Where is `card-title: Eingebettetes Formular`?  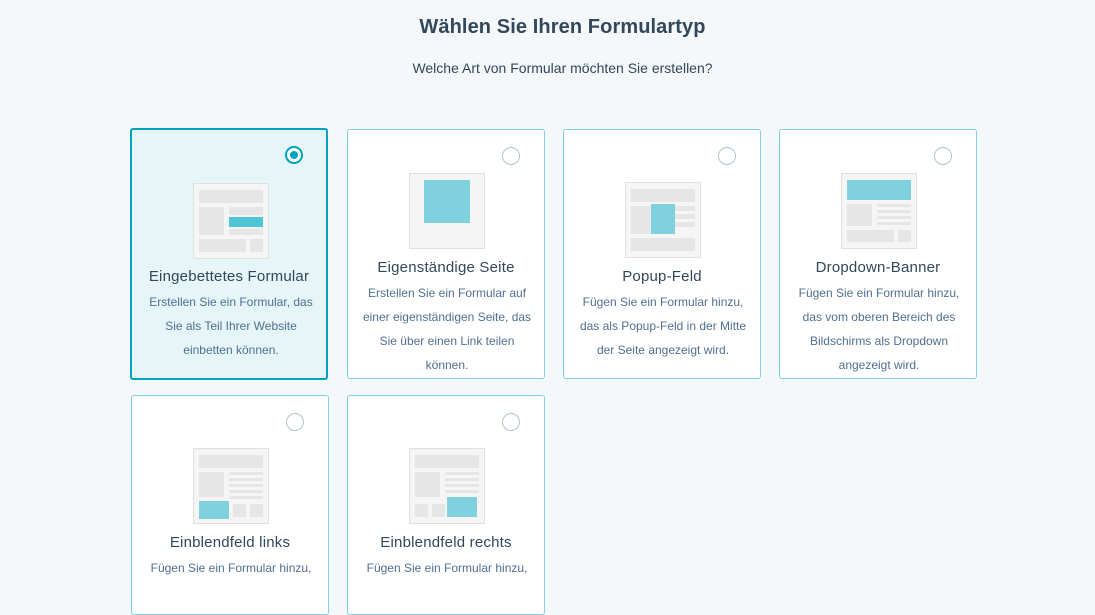 card-title: Eingebettetes Formular is located at coordinates (229, 276).